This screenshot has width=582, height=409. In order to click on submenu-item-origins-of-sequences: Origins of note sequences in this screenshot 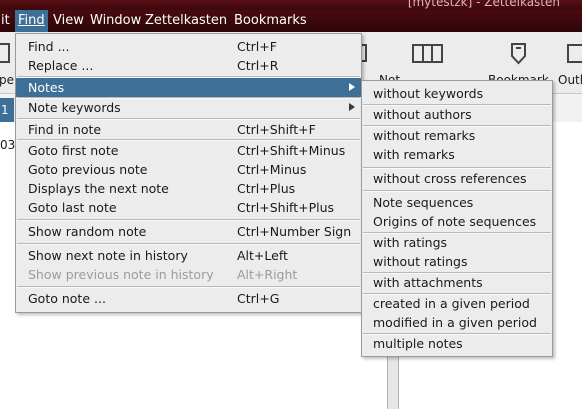, I will do `click(457, 221)`.